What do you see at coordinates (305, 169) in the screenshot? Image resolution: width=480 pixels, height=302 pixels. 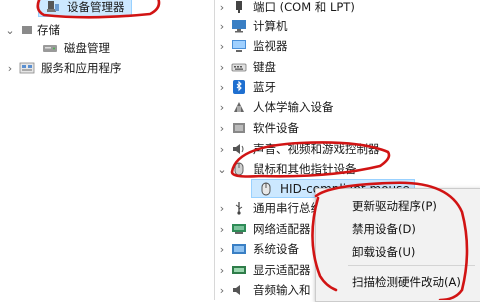 I see `category-label: 鼠标和其他指针设备` at bounding box center [305, 169].